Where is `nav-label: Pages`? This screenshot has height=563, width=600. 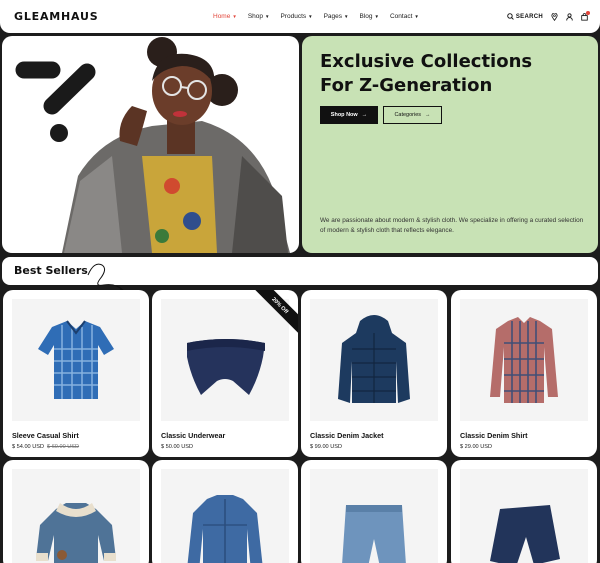 nav-label: Pages is located at coordinates (333, 16).